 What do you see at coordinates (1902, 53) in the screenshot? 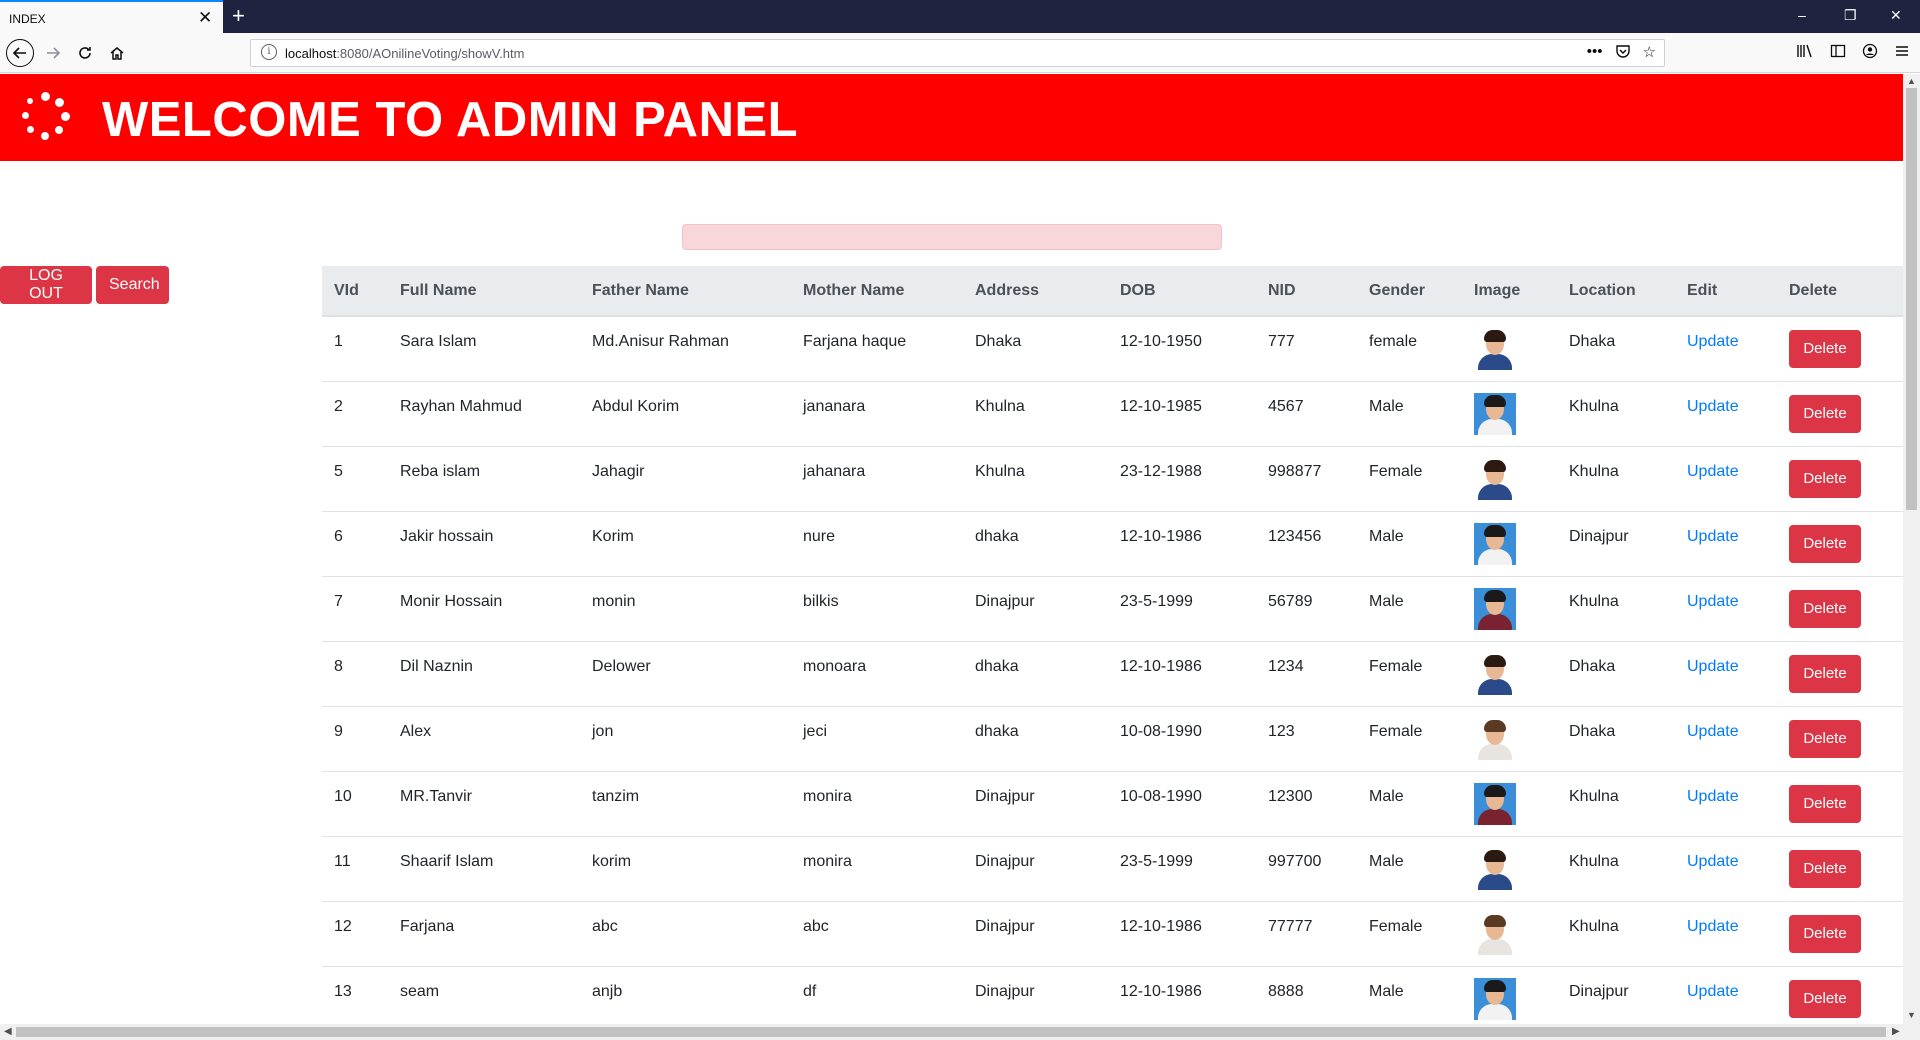
I see `menu-icon` at bounding box center [1902, 53].